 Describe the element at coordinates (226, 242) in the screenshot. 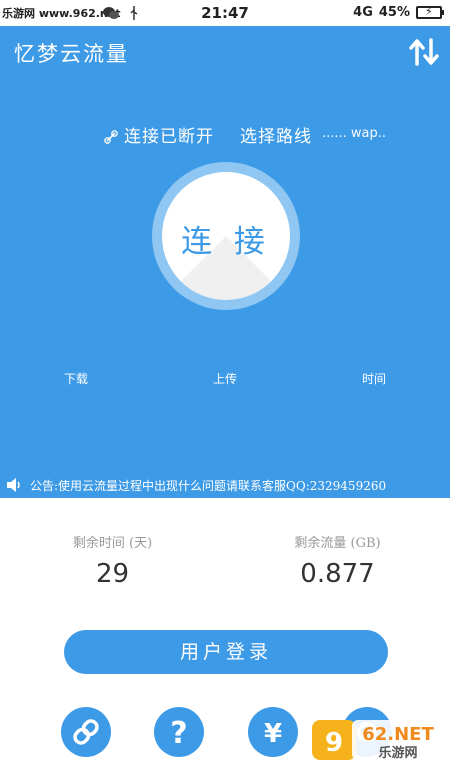

I see `connect-label: 连 接` at that location.